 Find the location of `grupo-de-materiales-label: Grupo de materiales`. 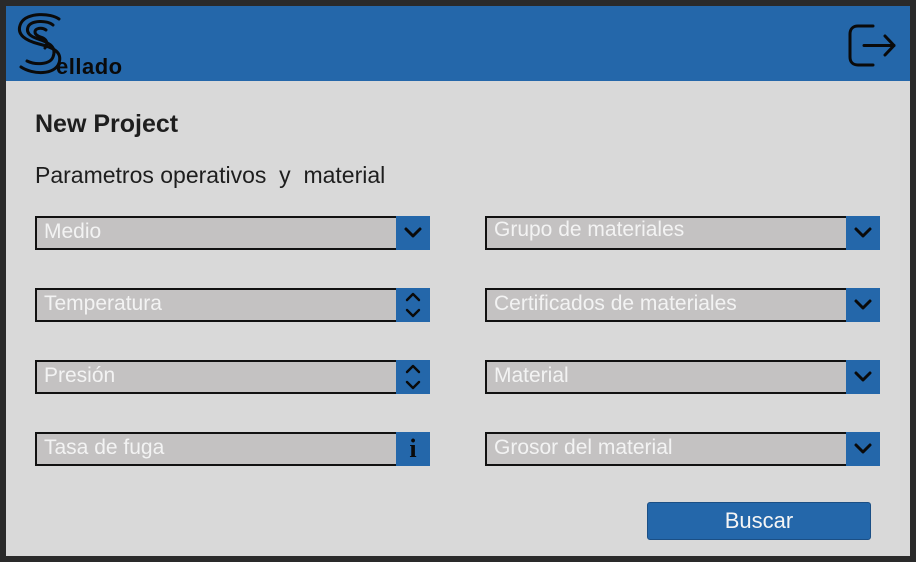

grupo-de-materiales-label: Grupo de materiales is located at coordinates (589, 229).